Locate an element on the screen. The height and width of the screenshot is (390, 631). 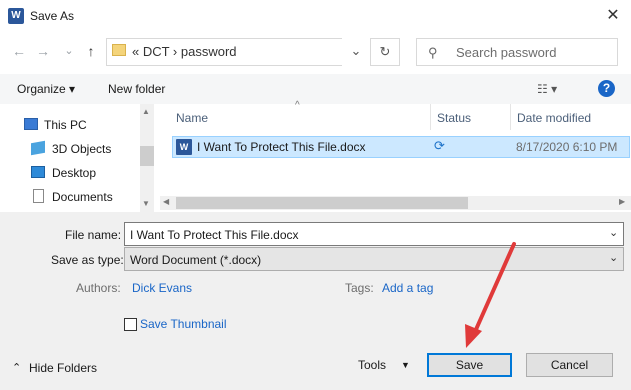
tools-menu: Tools is located at coordinates (372, 365).